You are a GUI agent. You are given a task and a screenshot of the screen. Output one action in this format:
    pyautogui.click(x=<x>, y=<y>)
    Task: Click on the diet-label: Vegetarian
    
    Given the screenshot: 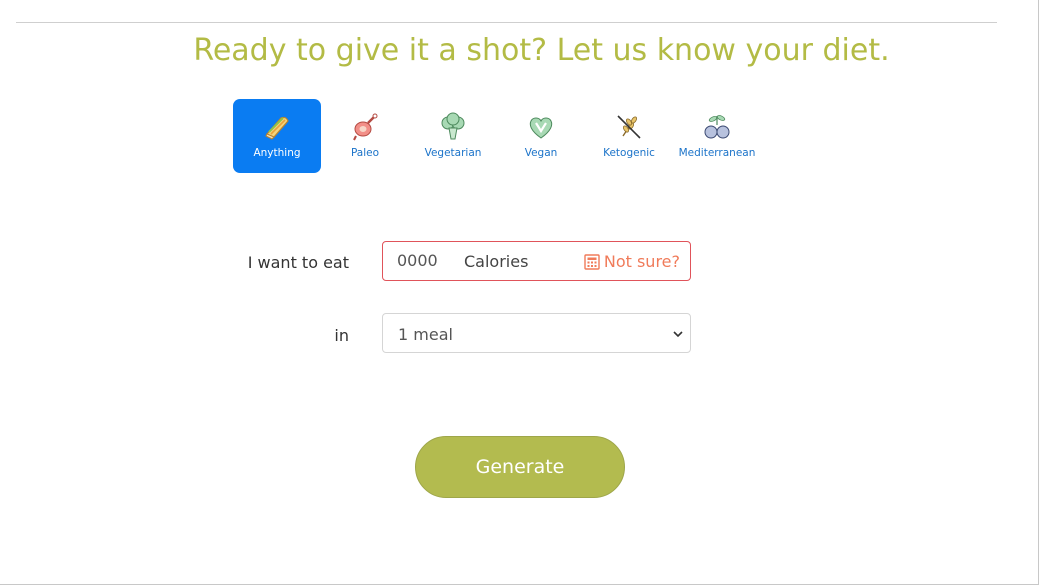 What is the action you would take?
    pyautogui.click(x=453, y=153)
    